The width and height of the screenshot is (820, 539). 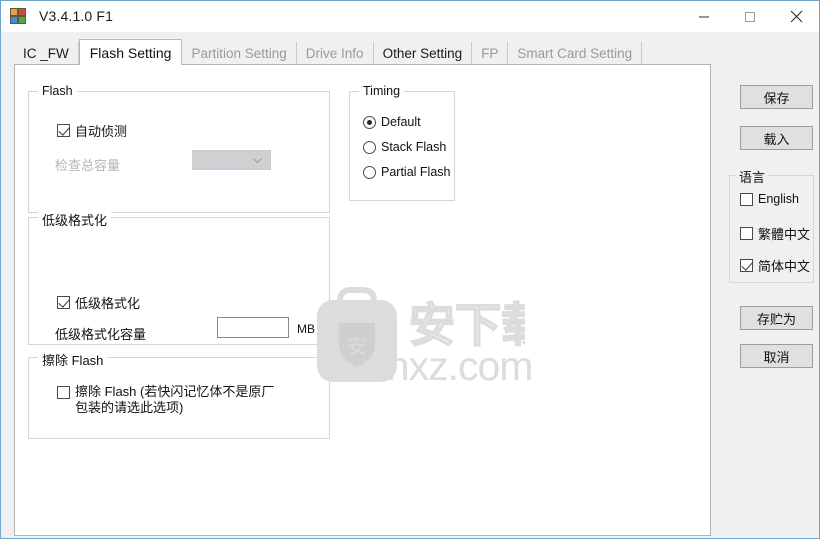 I want to click on erase-flash-group: 擦除 Flash 擦除 Flash (若快闪记忆体不是原厂包装的请选此选项), so click(x=179, y=394).